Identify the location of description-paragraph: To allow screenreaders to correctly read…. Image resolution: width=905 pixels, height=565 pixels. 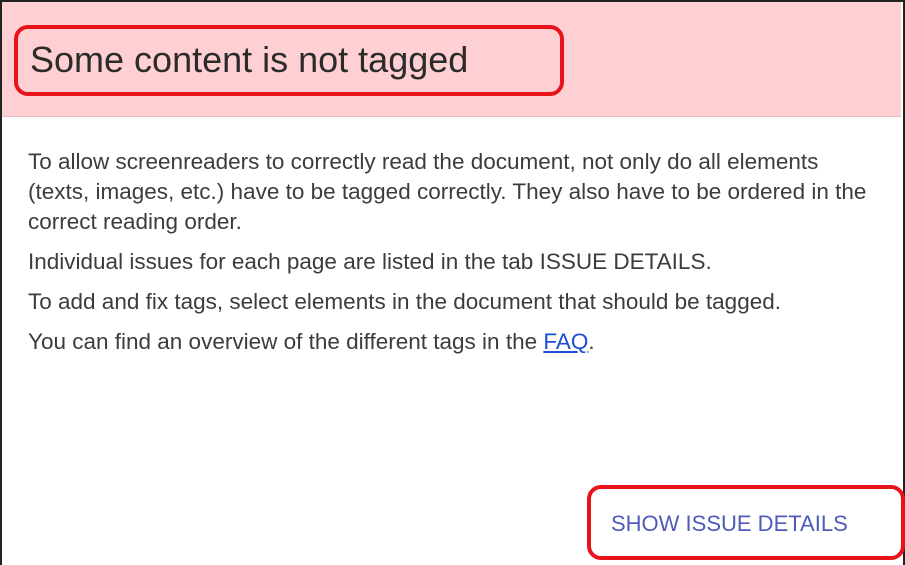
(447, 191).